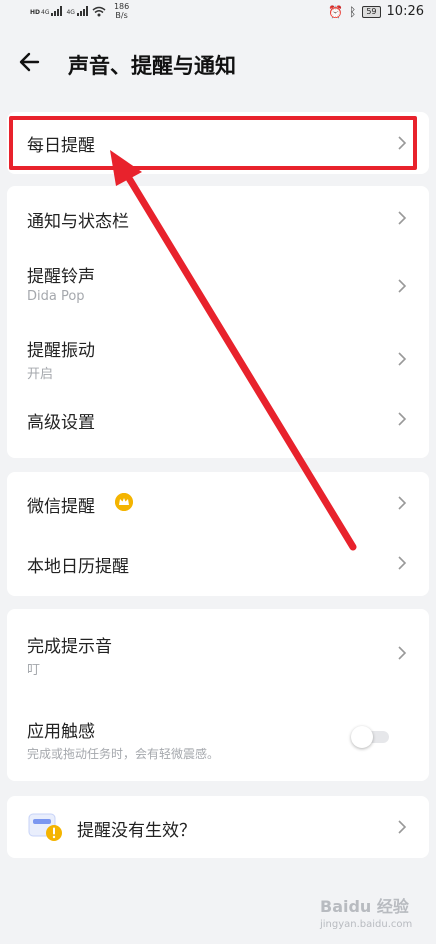 The width and height of the screenshot is (436, 944). I want to click on list-item-label: 本地日历提醒, so click(78, 567).